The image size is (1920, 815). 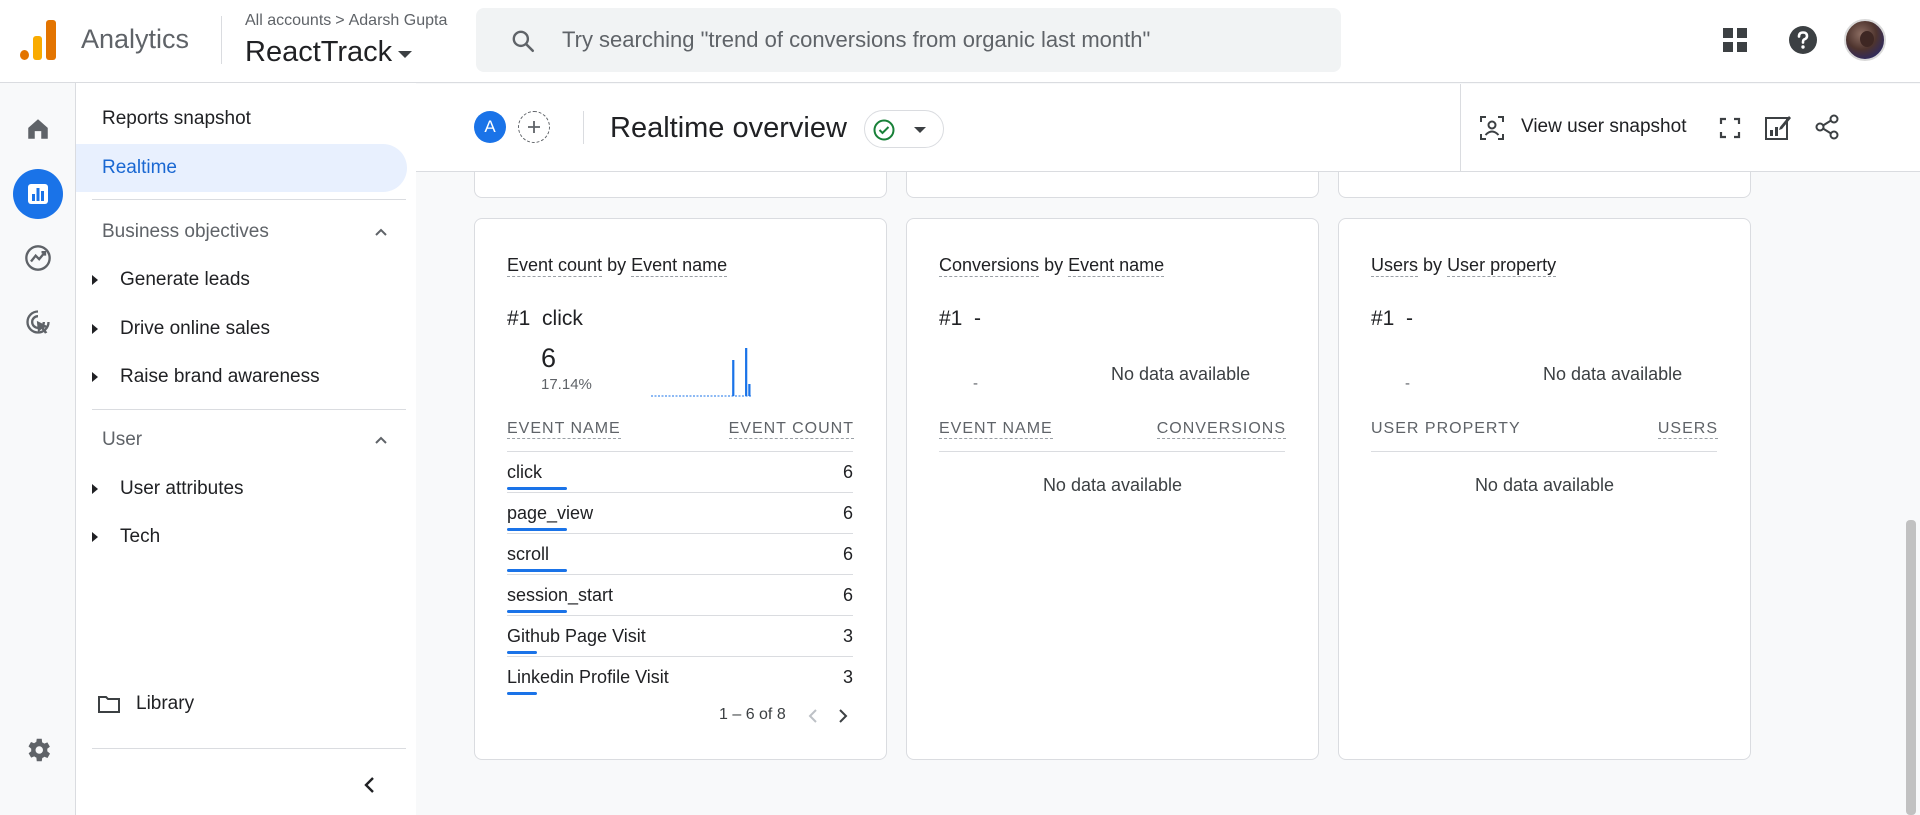 I want to click on table-row: page_view 6, so click(x=680, y=512).